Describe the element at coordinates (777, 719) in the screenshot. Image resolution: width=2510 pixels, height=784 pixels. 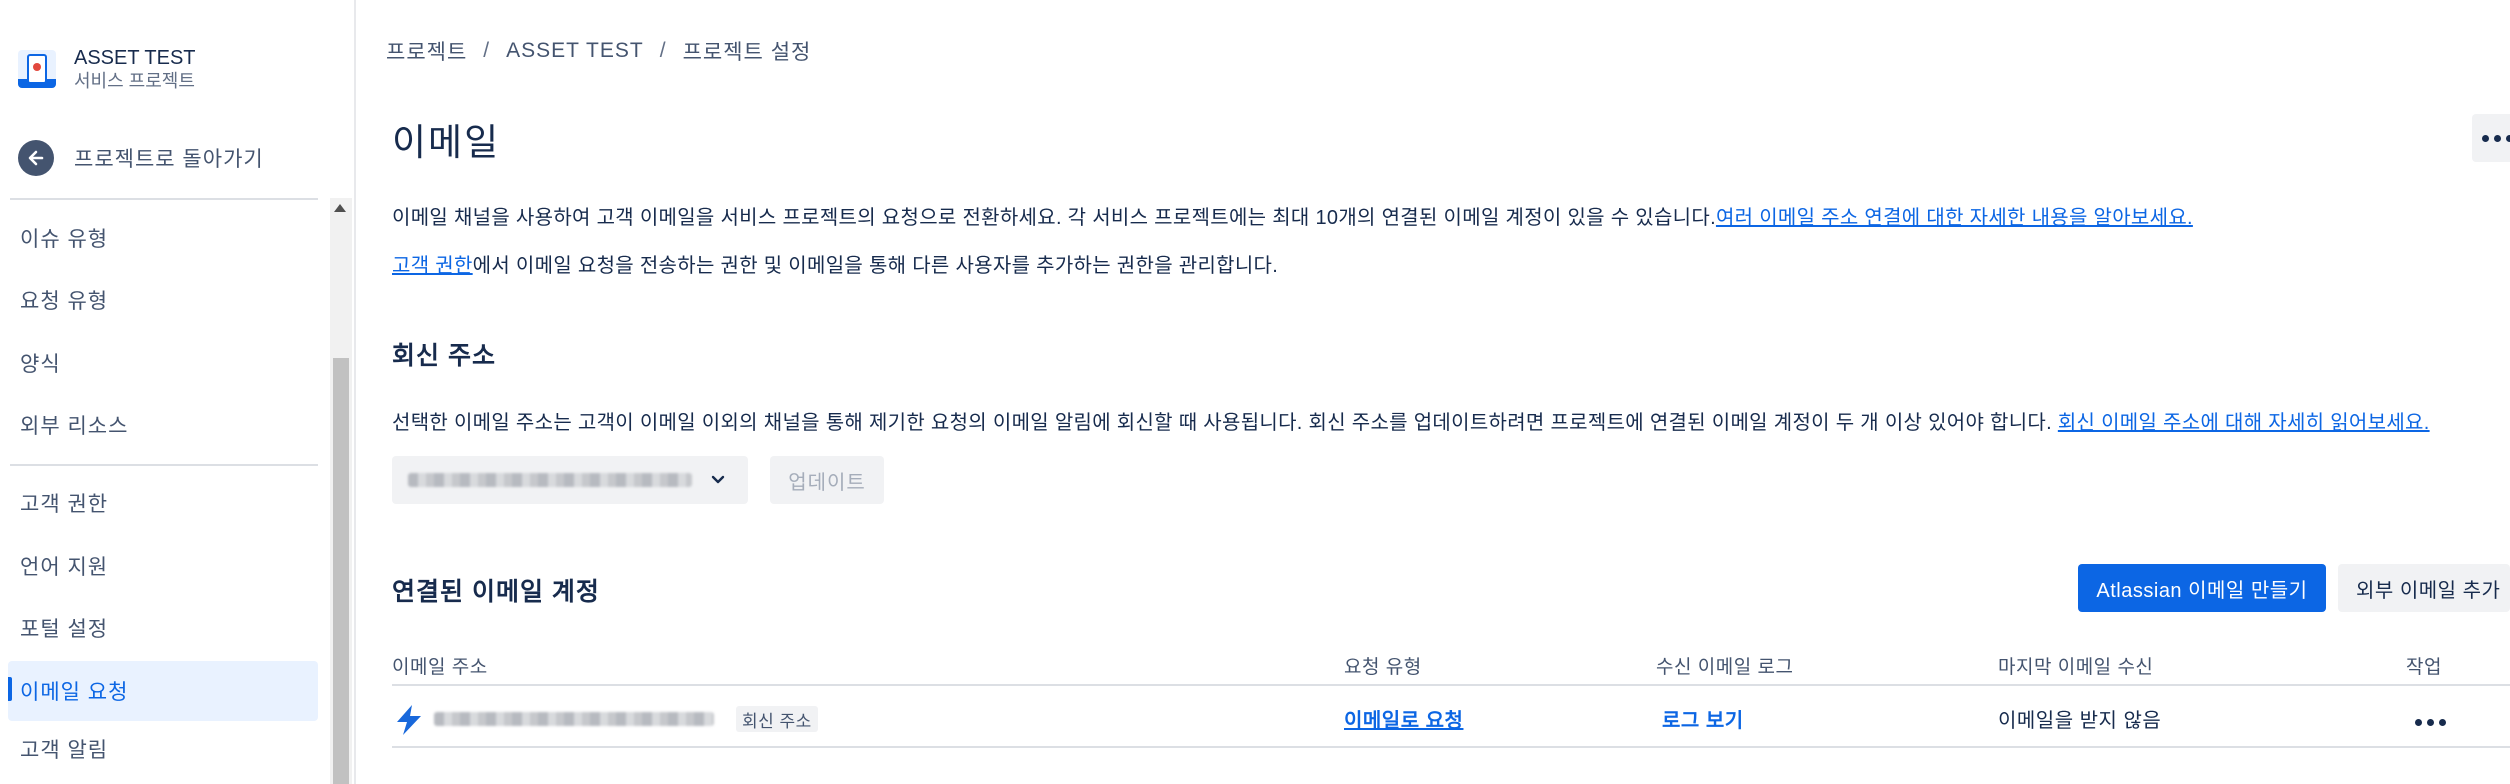
I see `reply-address-badge: 회신 주소` at that location.